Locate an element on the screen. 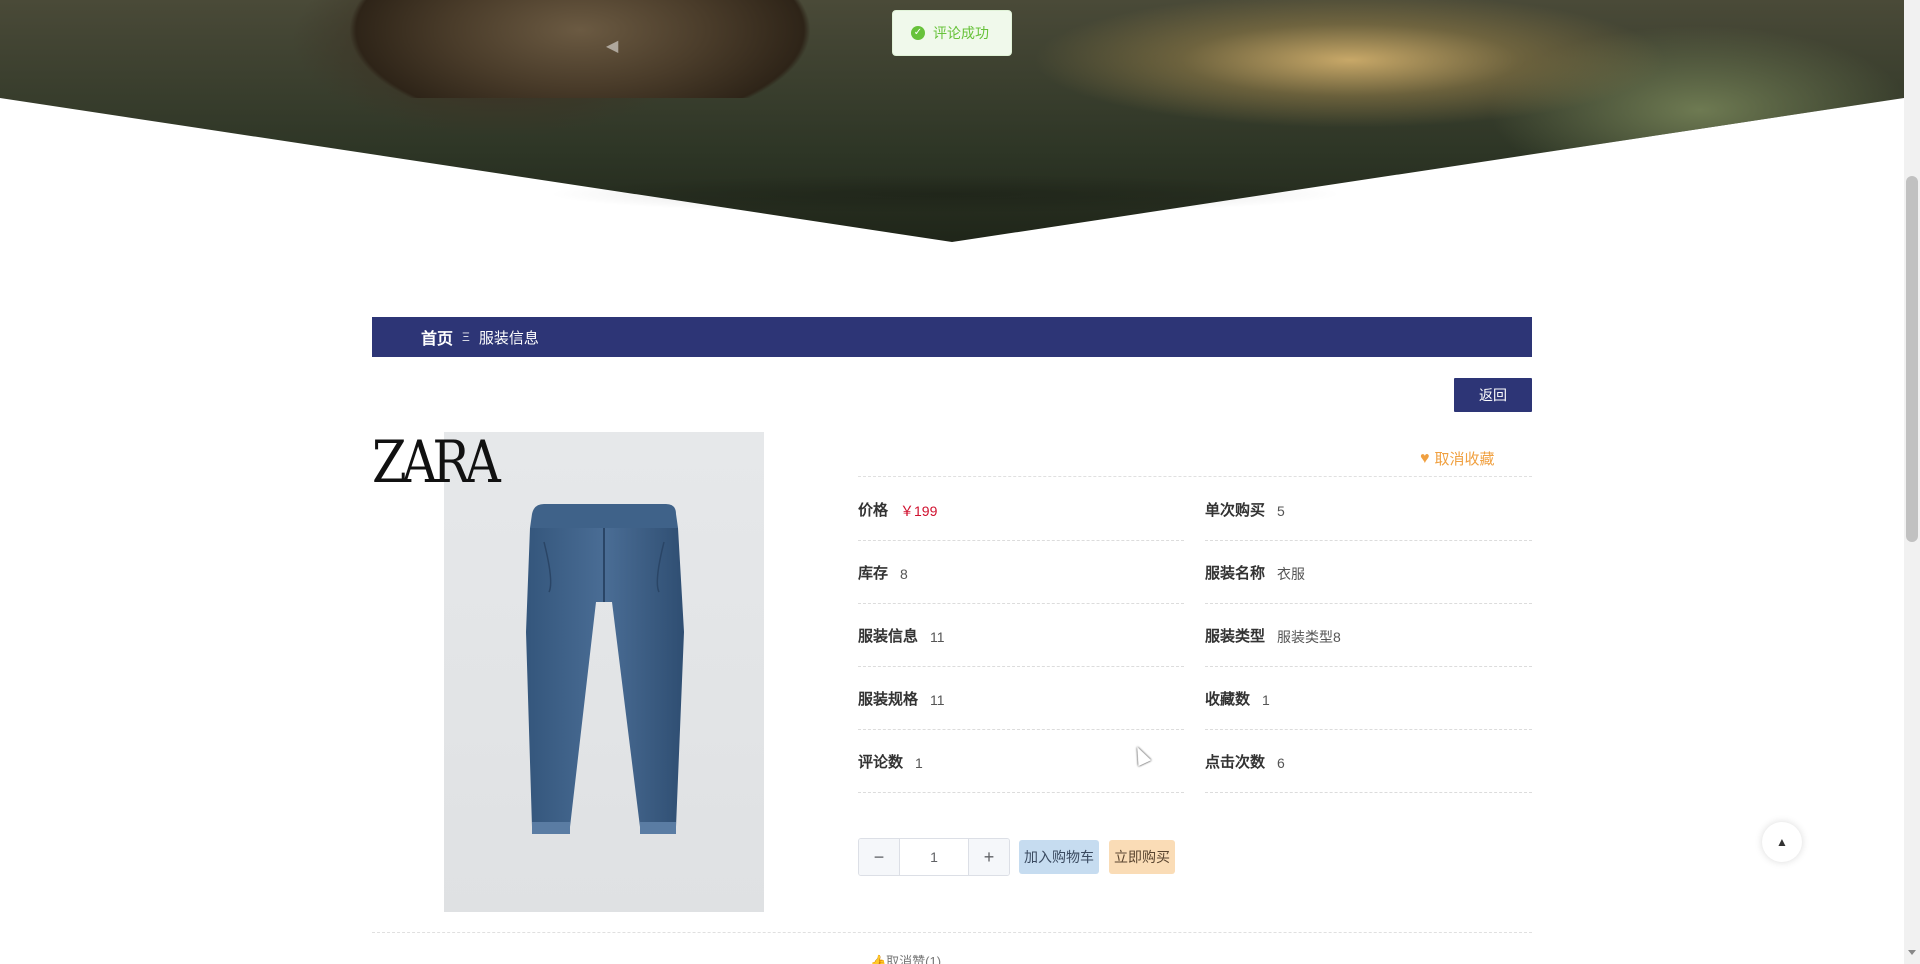 This screenshot has height=964, width=1920. breadcrumb-home: 首页 is located at coordinates (437, 337).